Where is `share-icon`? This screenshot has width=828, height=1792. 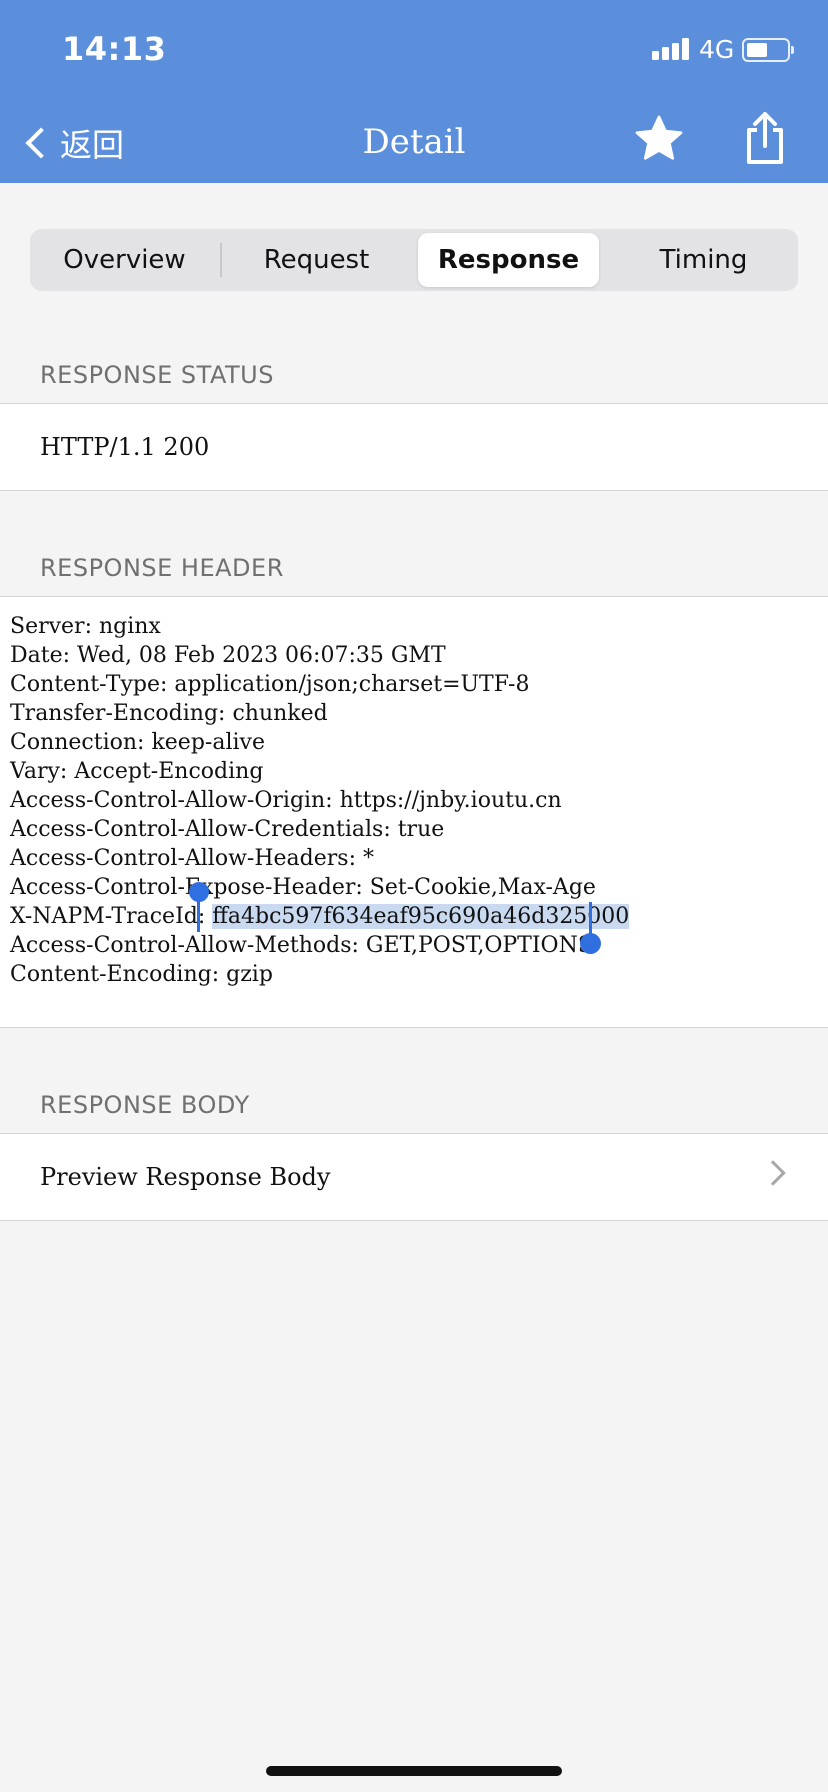
share-icon is located at coordinates (765, 138).